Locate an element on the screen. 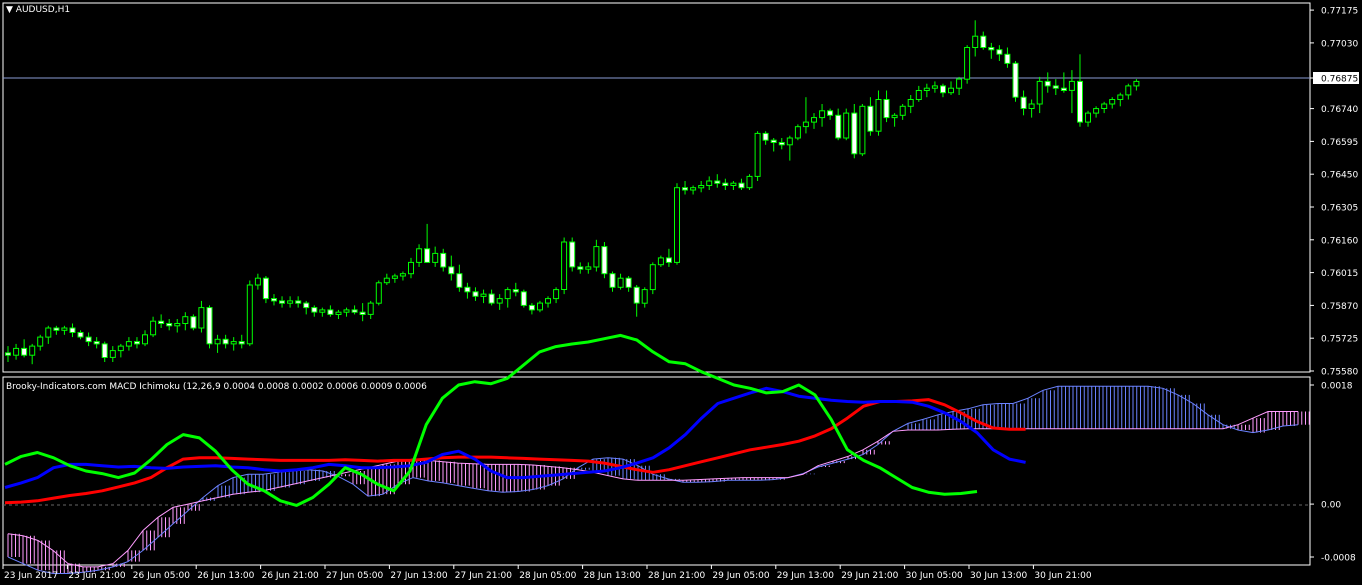 Image resolution: width=1362 pixels, height=585 pixels. time-tick-label: 30 Jun 21:00 is located at coordinates (1062, 576).